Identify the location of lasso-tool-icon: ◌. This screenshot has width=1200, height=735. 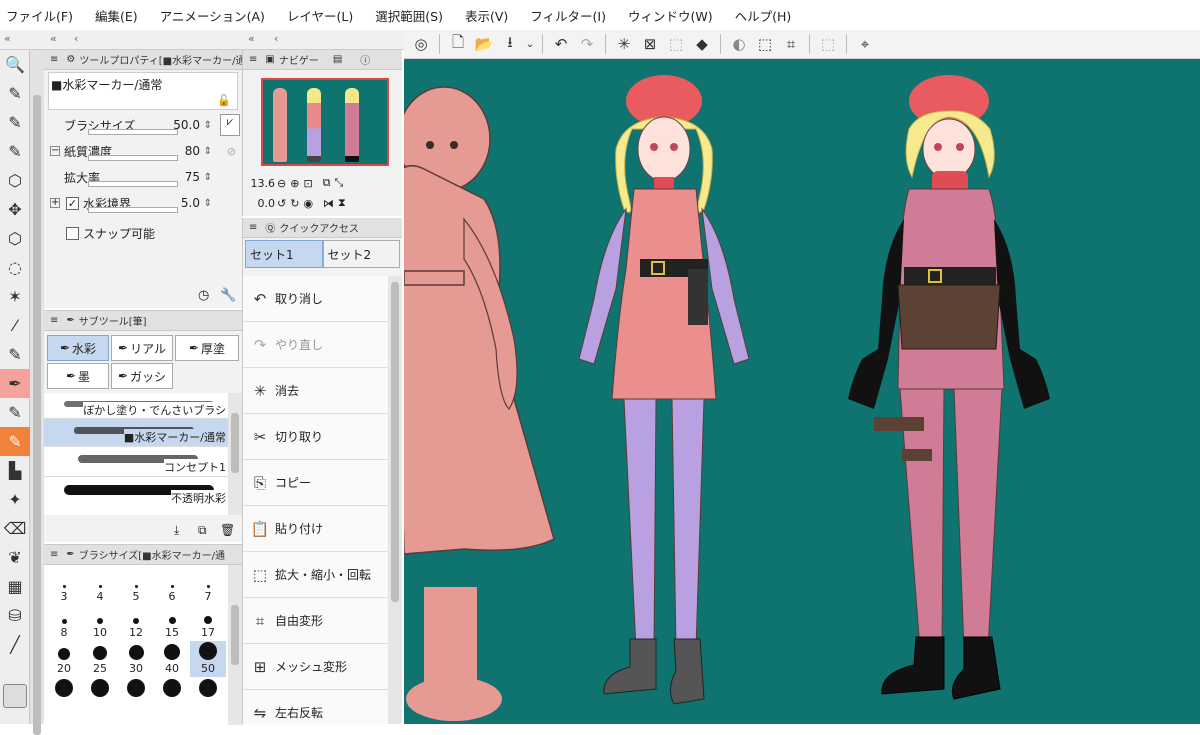
(15, 267).